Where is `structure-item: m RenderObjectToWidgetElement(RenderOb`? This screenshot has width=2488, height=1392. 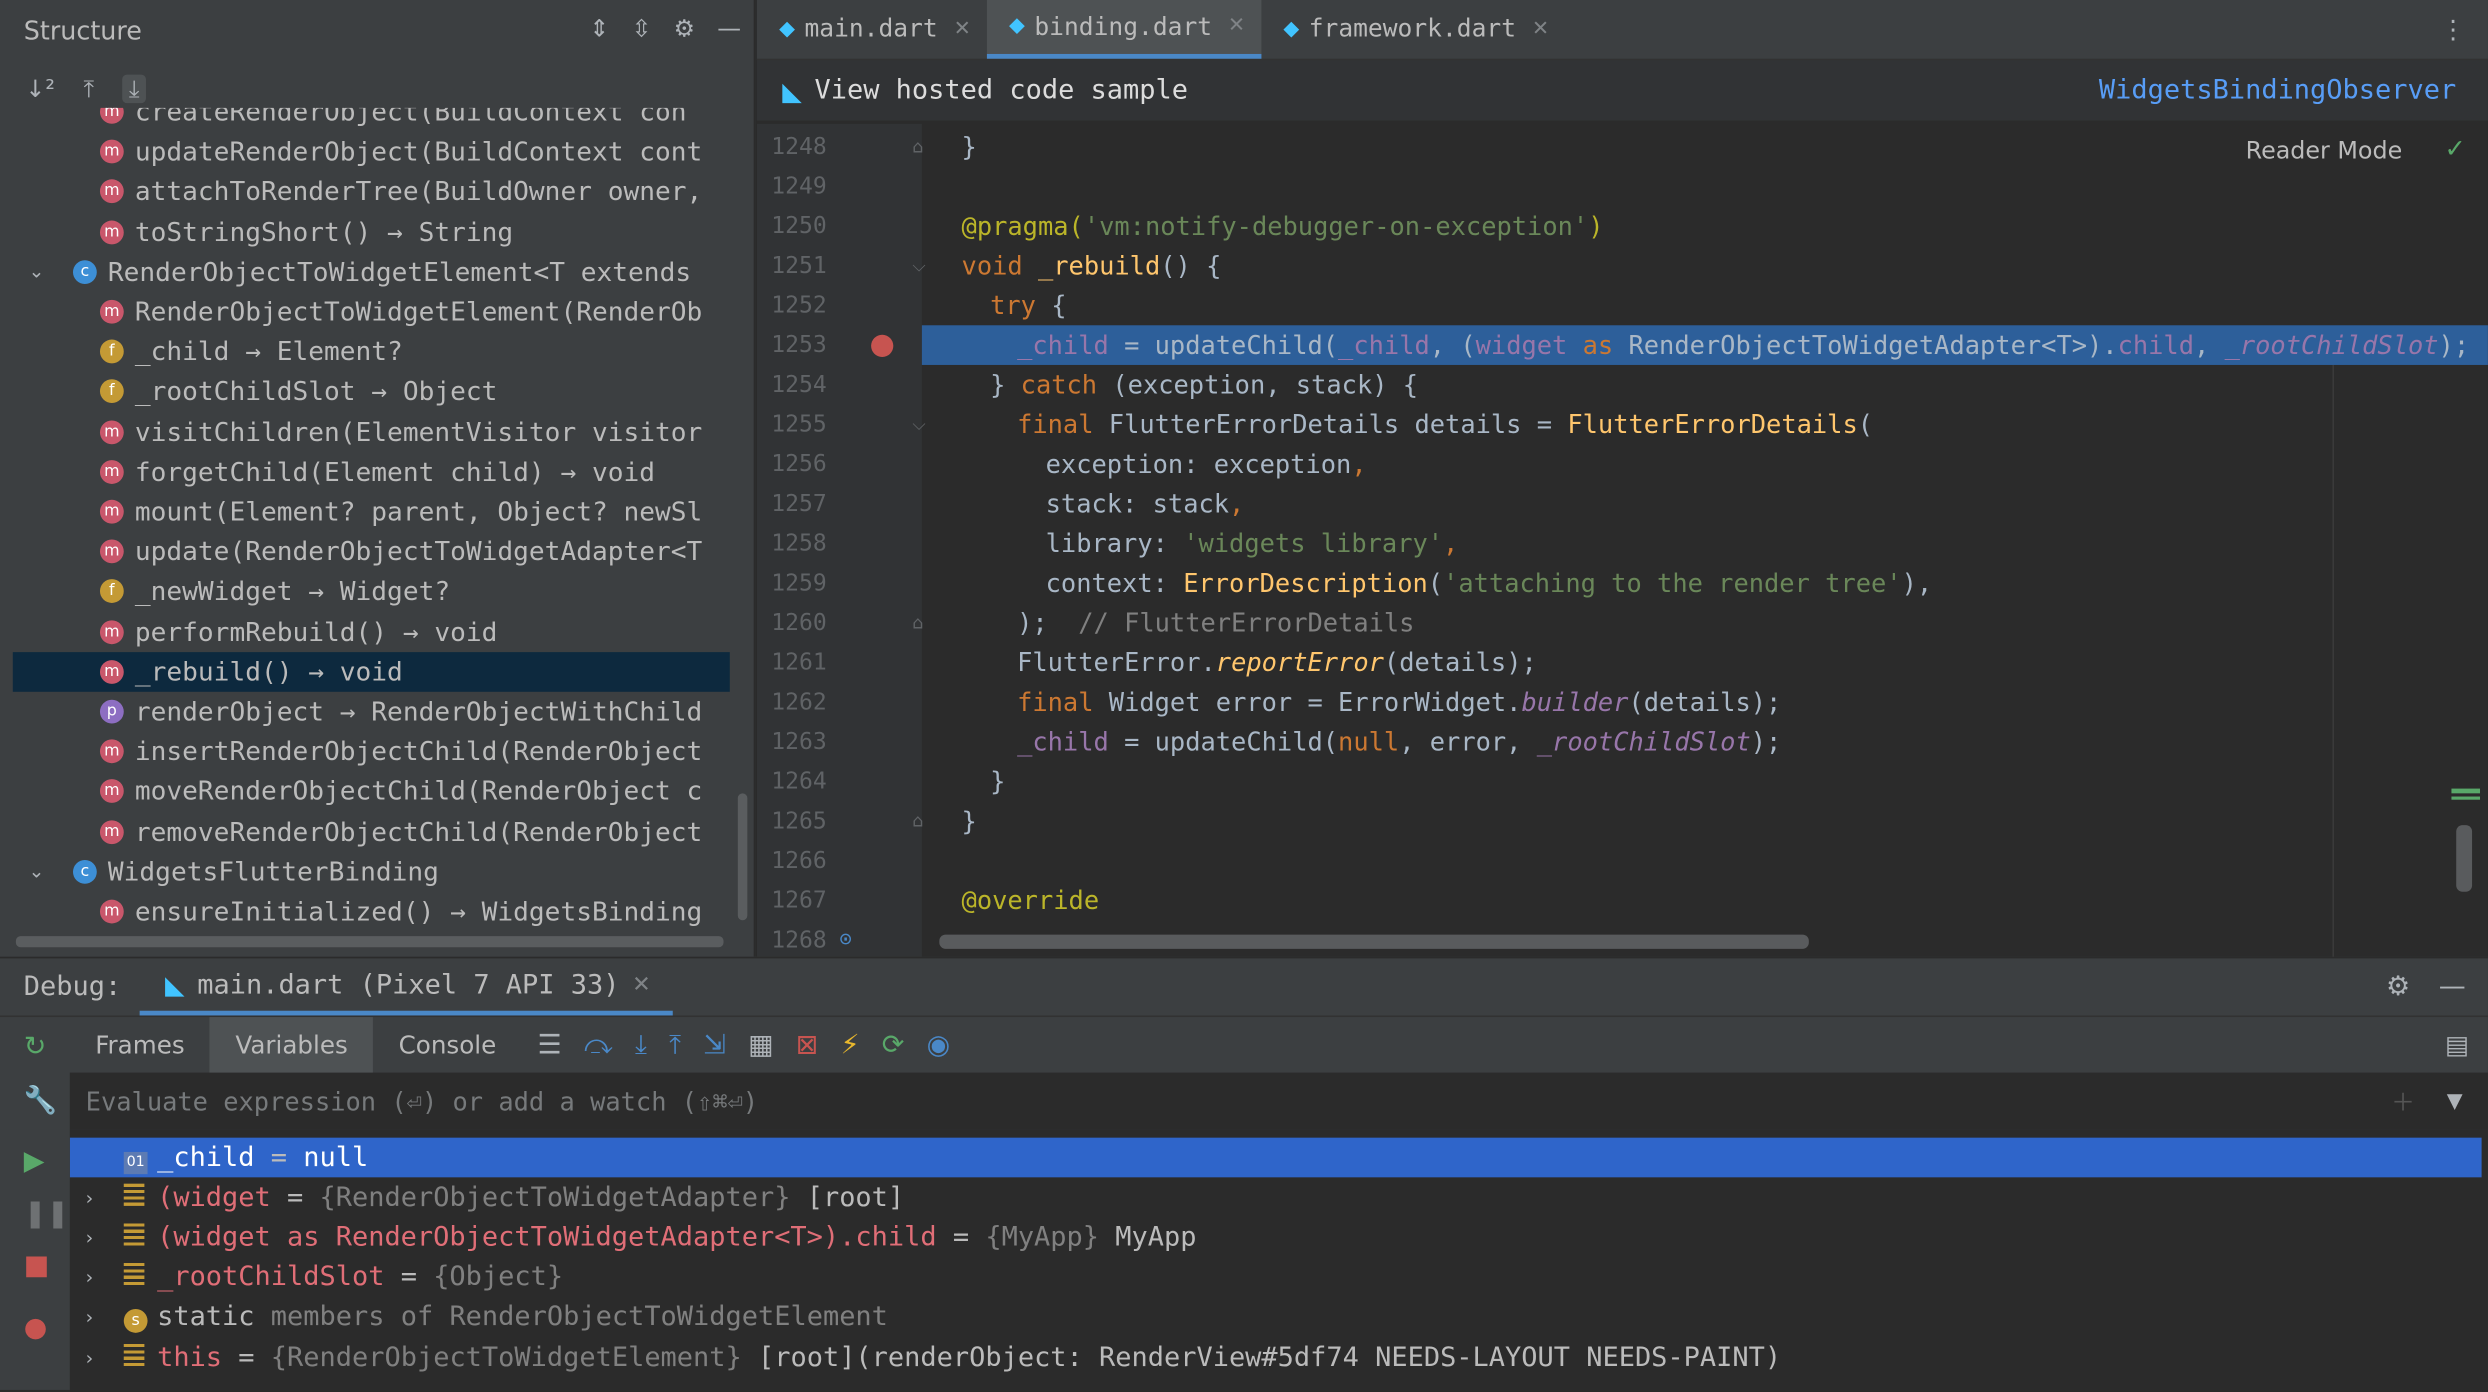 structure-item: m RenderObjectToWidgetElement(RenderOb is located at coordinates (371, 312).